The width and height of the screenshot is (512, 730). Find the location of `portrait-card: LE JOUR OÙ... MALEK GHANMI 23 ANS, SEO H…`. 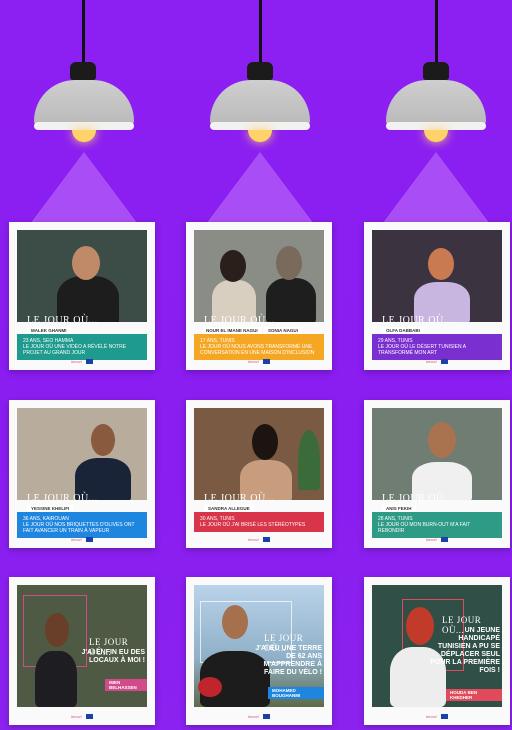

portrait-card: LE JOUR OÙ... MALEK GHANMI 23 ANS, SEO H… is located at coordinates (82, 296).